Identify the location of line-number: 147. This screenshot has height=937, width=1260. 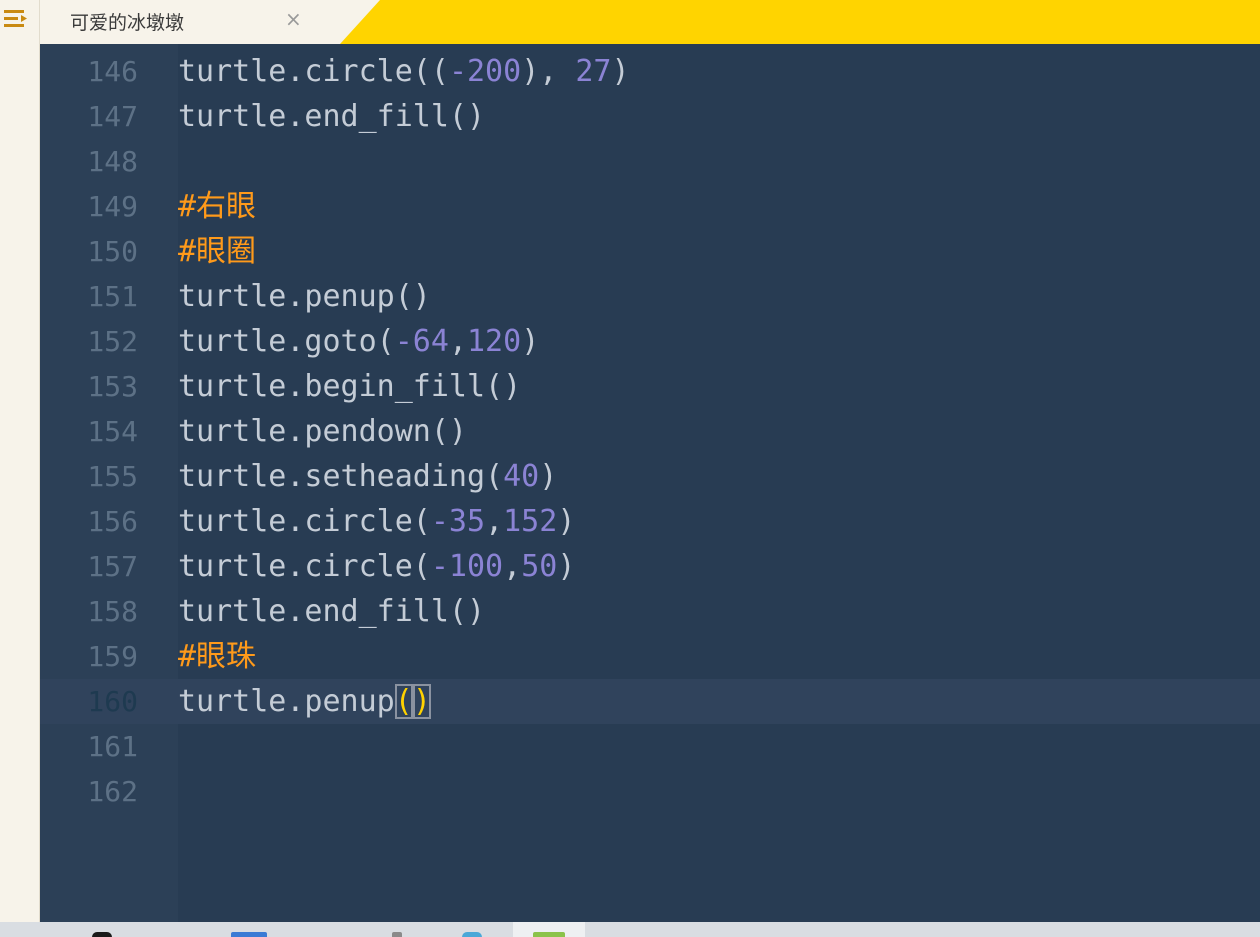
(112, 116).